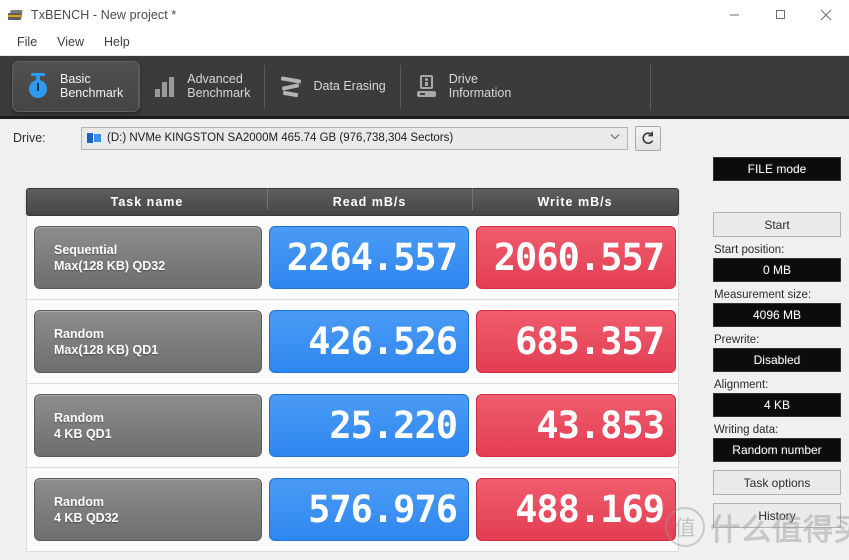 The image size is (849, 560). I want to click on tab-drive-information-line2: Information, so click(480, 93).